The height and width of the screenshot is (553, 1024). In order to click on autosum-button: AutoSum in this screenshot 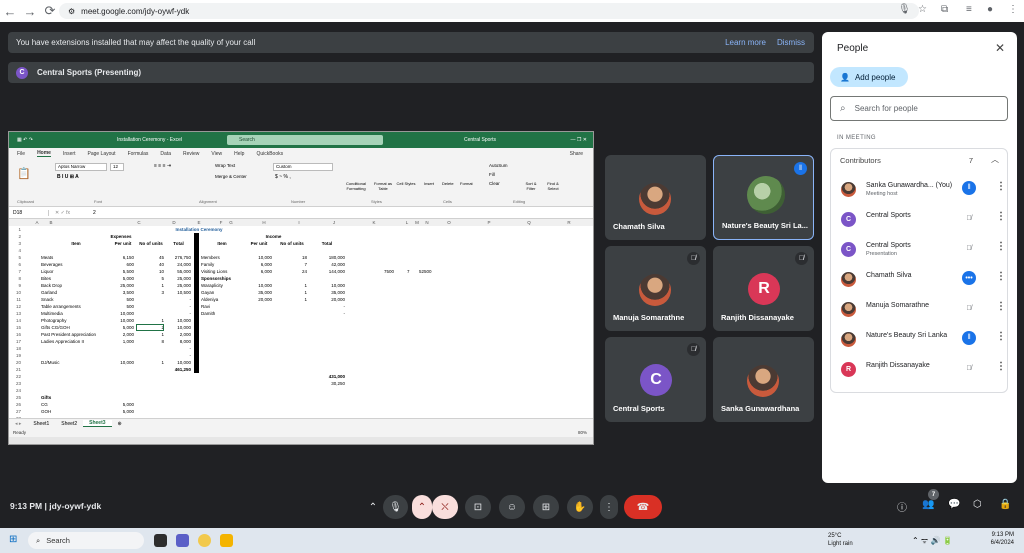, I will do `click(498, 165)`.